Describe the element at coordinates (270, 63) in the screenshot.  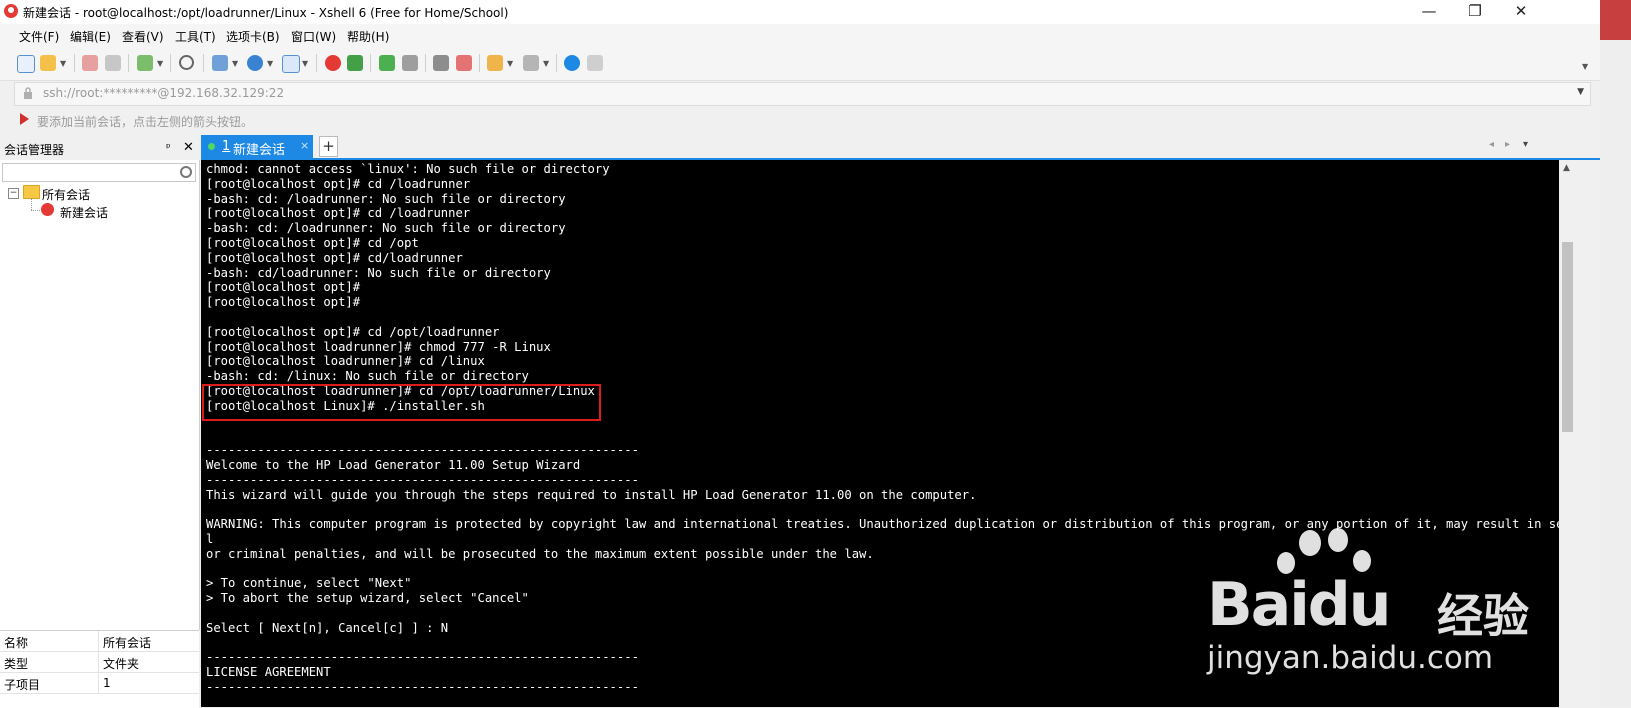
I see `globe-dropdown-icon: ▼` at that location.